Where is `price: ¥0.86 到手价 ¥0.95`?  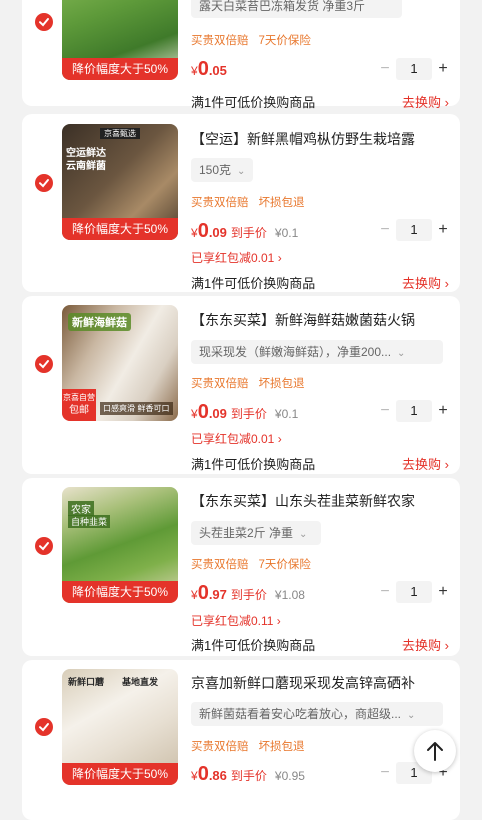
price: ¥0.86 到手价 ¥0.95 is located at coordinates (248, 774).